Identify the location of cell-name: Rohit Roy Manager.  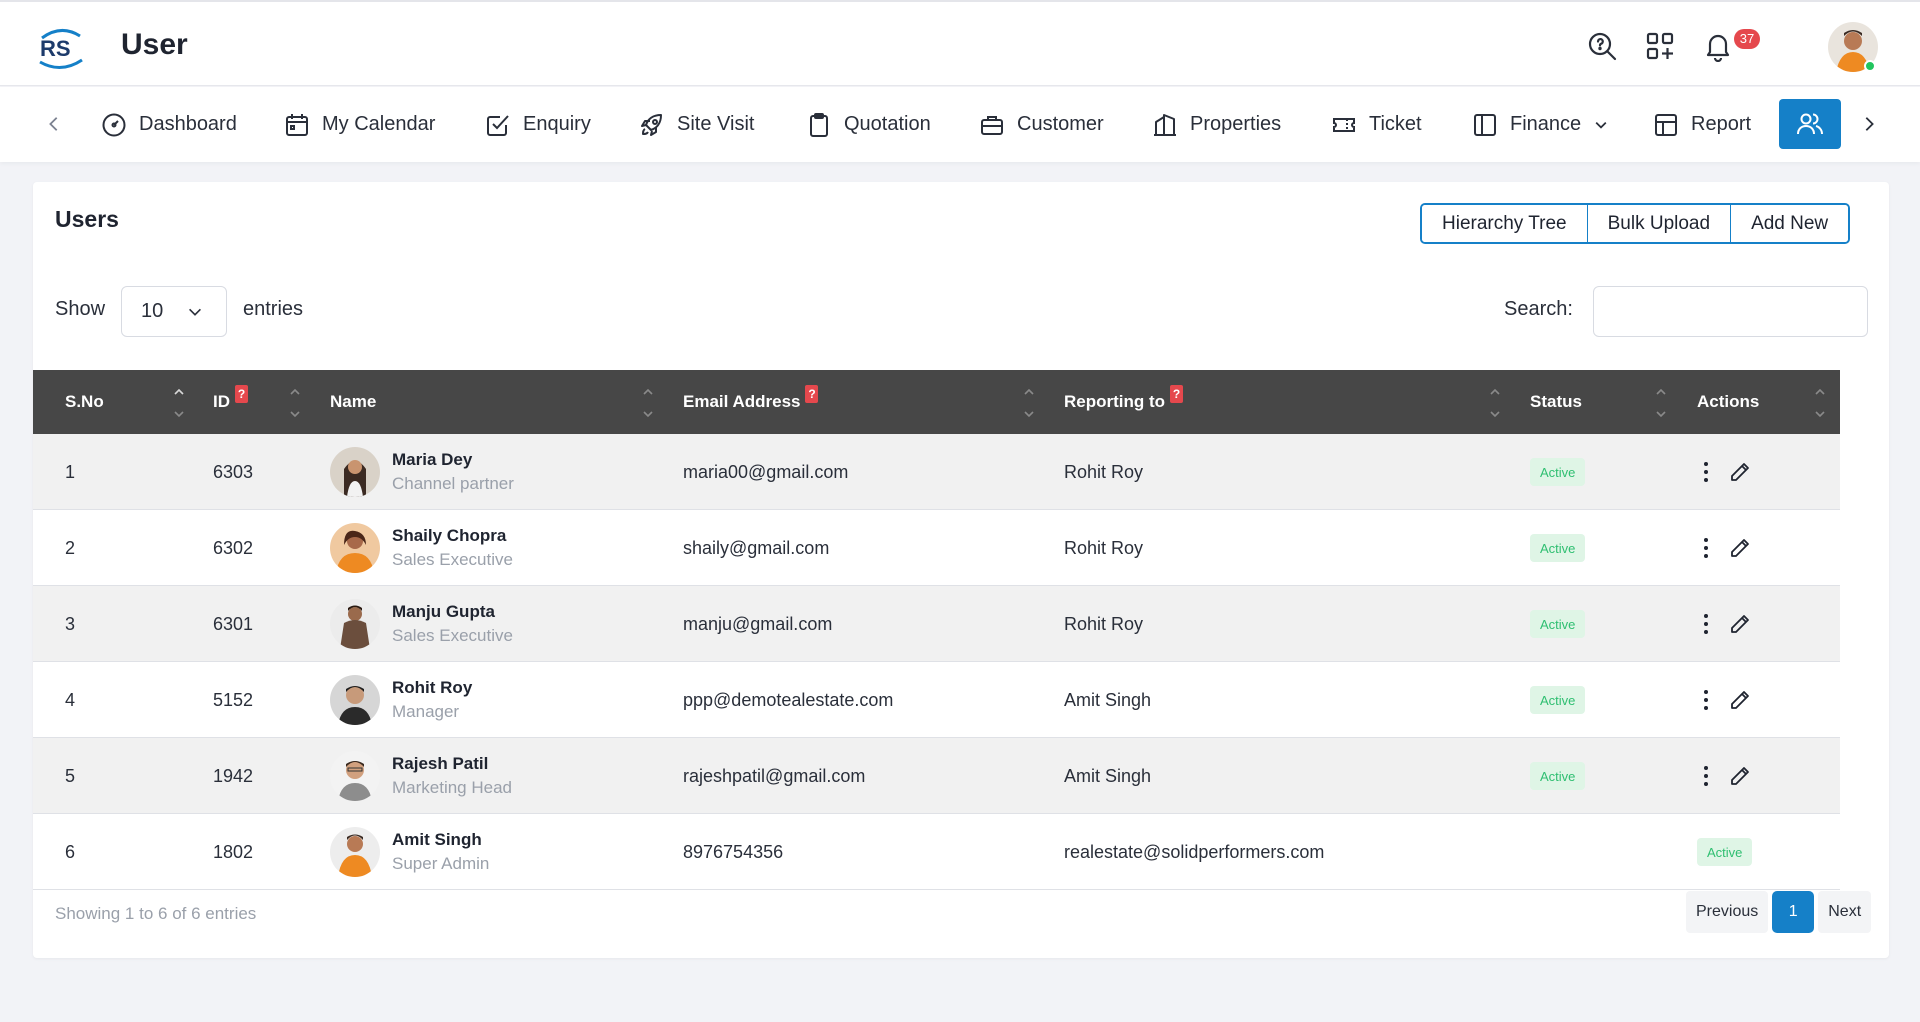
(401, 700).